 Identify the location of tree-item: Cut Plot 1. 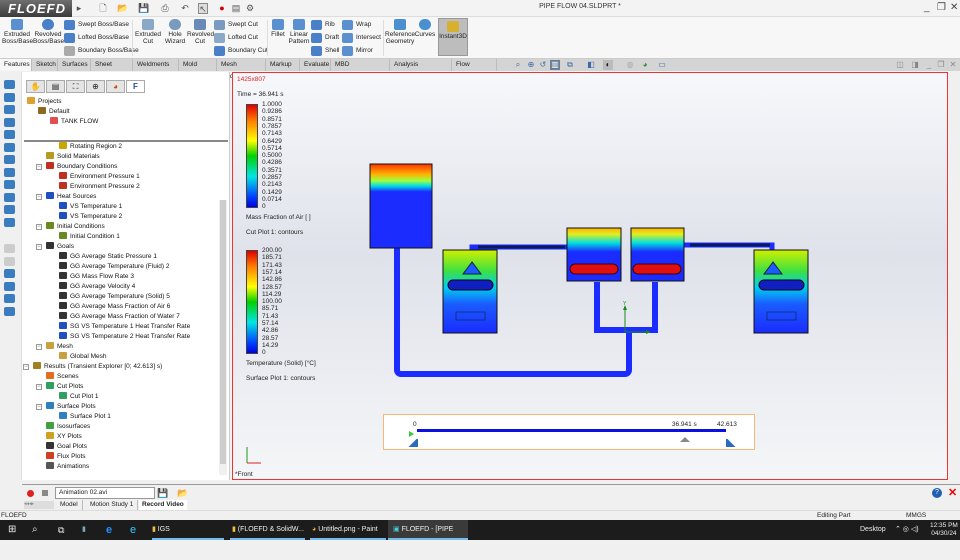
(79, 397).